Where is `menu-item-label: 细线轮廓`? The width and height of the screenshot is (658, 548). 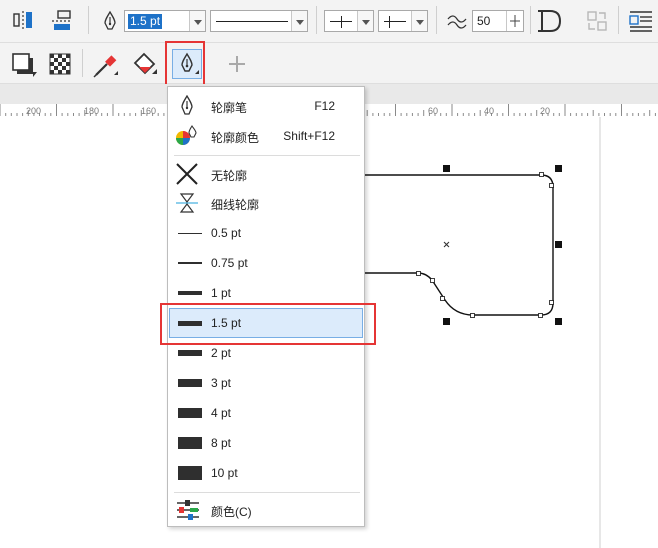 menu-item-label: 细线轮廓 is located at coordinates (235, 205).